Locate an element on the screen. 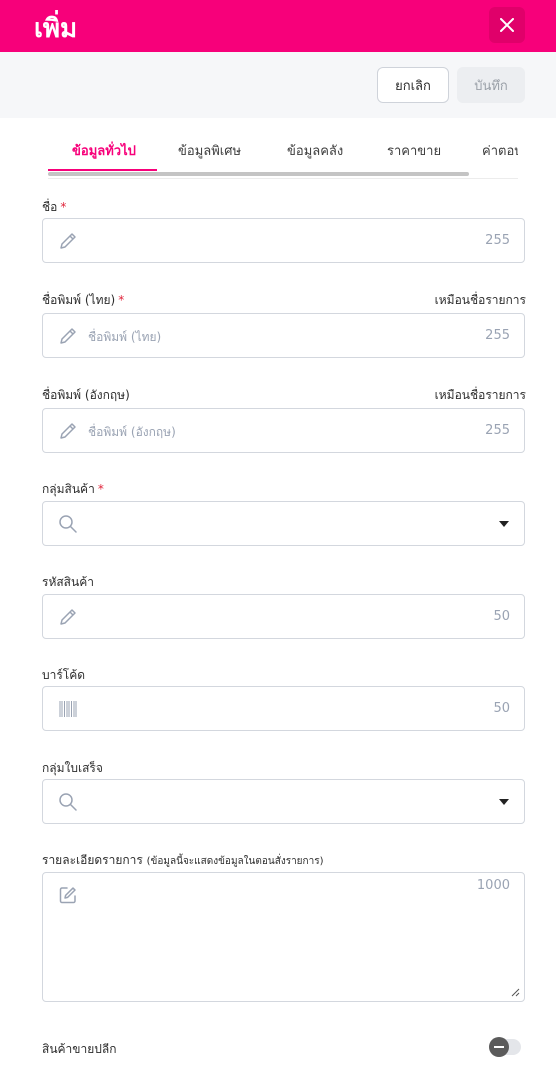 The height and width of the screenshot is (1073, 556). action-bar: ยกเลิก บันทึก is located at coordinates (278, 85).